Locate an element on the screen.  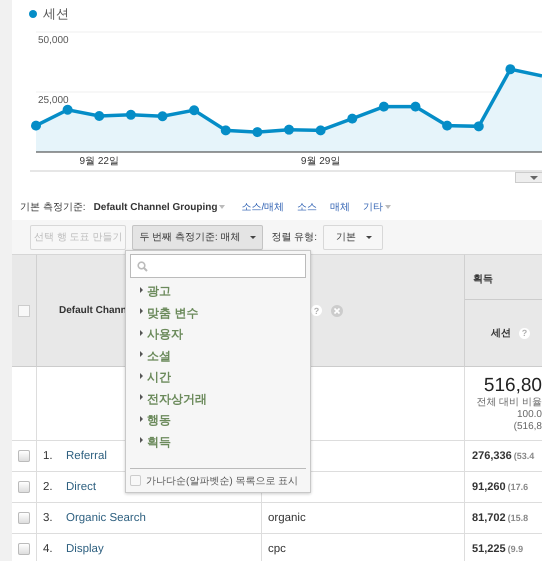
x-tick-label: 9월 22일 is located at coordinates (99, 161).